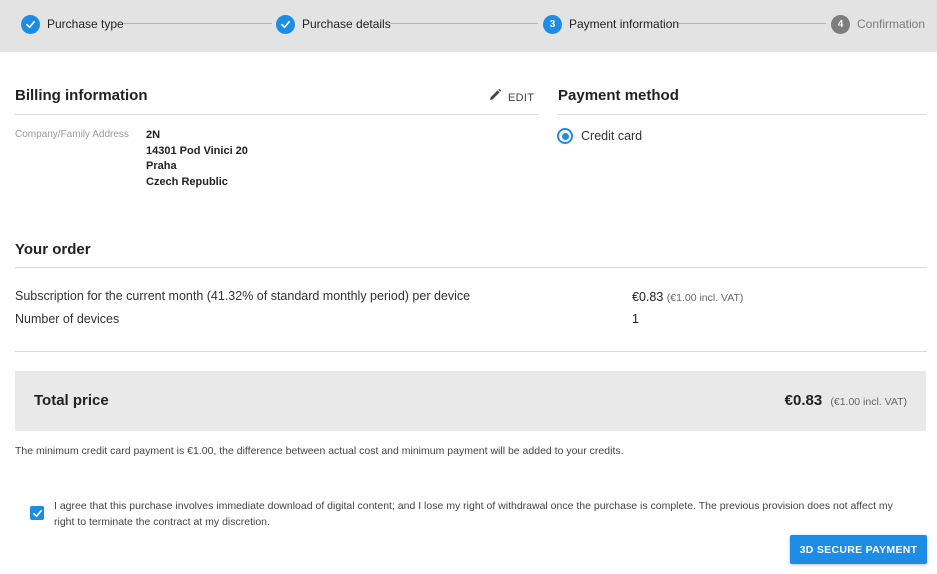 This screenshot has width=937, height=574. I want to click on pencil-icon, so click(495, 97).